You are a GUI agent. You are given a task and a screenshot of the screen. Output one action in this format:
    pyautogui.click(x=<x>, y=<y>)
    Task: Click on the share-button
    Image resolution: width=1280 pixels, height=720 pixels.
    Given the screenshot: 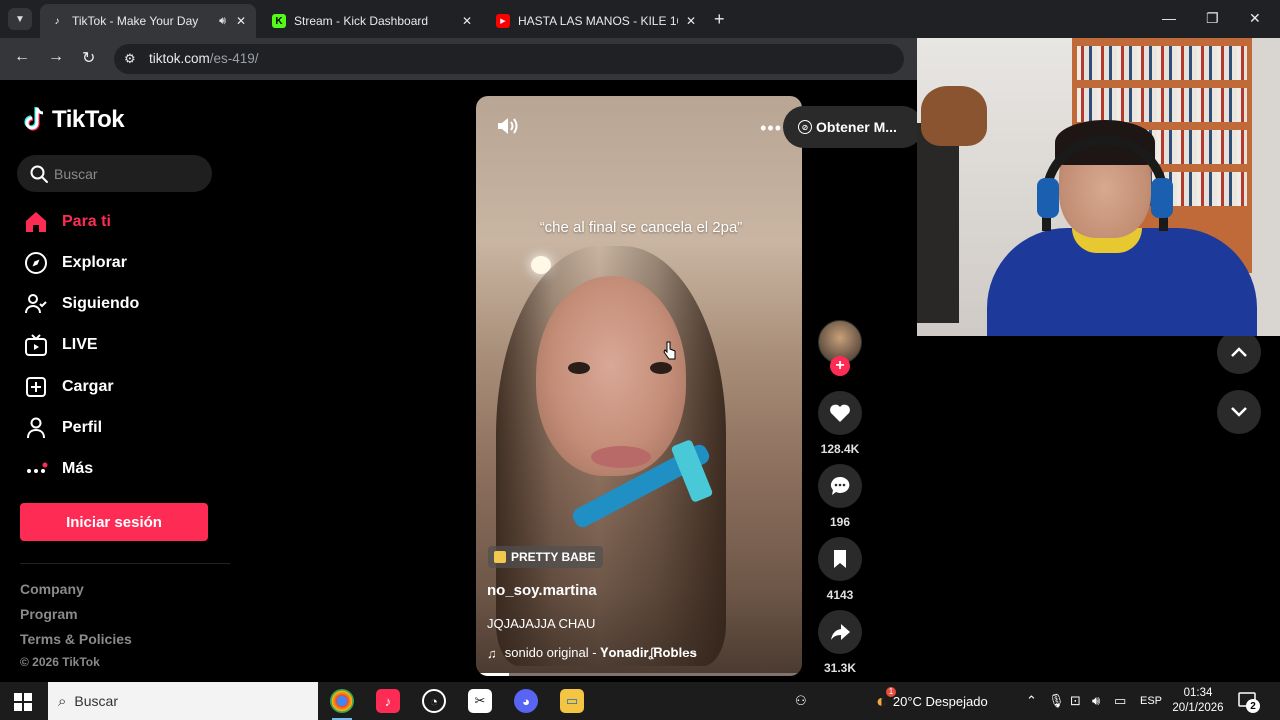 What is the action you would take?
    pyautogui.click(x=840, y=632)
    